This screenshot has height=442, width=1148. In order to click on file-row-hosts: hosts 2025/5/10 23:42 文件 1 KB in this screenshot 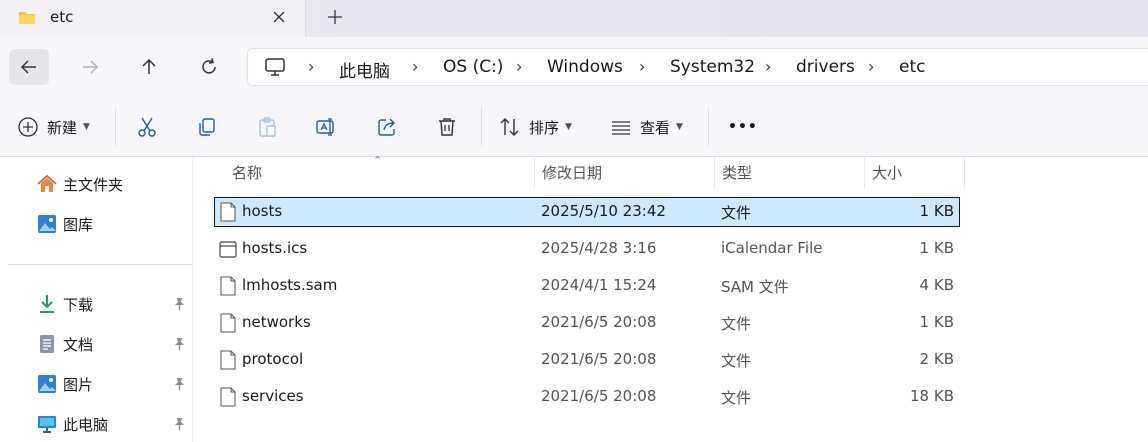, I will do `click(587, 212)`.